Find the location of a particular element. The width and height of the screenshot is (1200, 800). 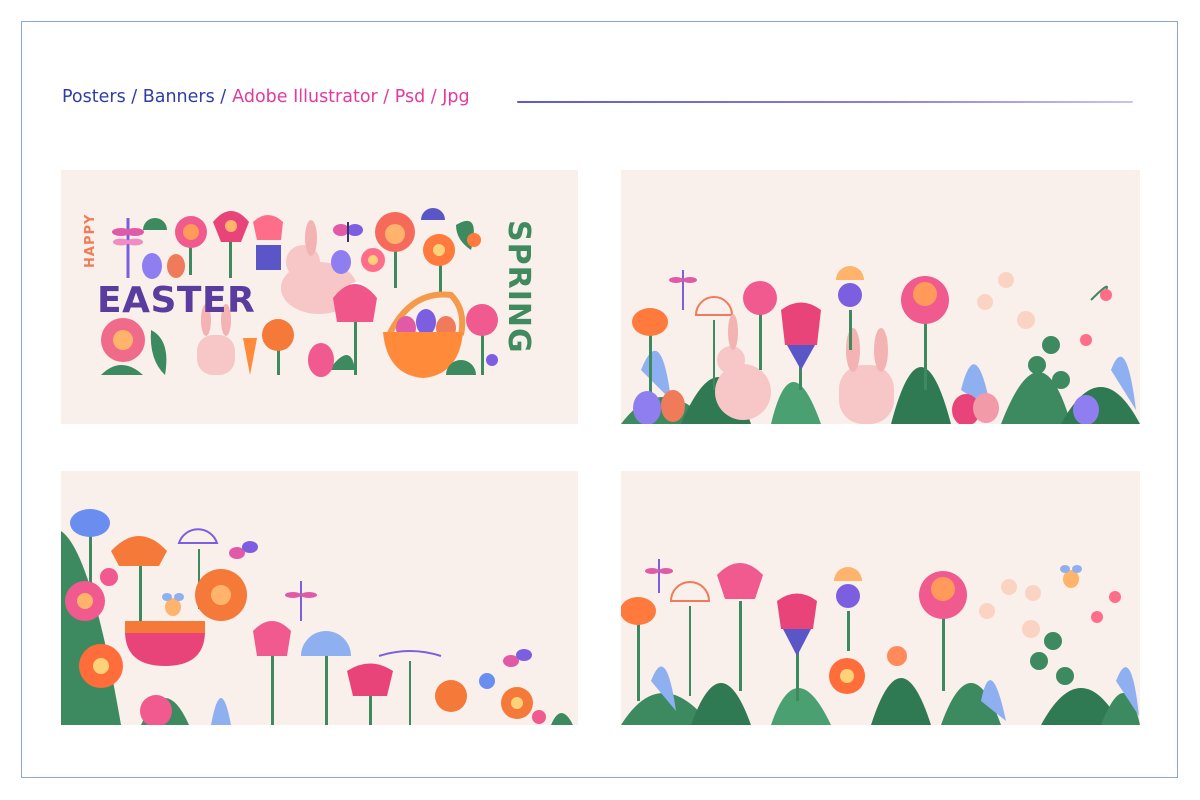

header-formats-right: Adobe Illustrator / Psd / Jpg is located at coordinates (351, 97).